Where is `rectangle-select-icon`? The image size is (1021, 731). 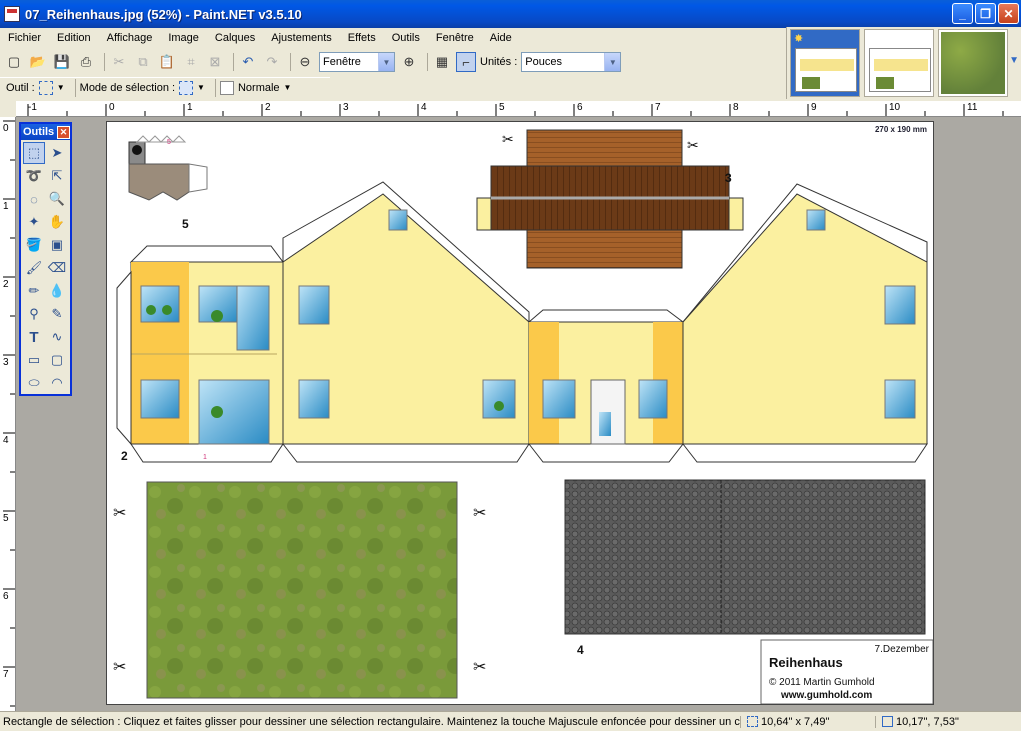
rectangle-select-icon is located at coordinates (45, 87).